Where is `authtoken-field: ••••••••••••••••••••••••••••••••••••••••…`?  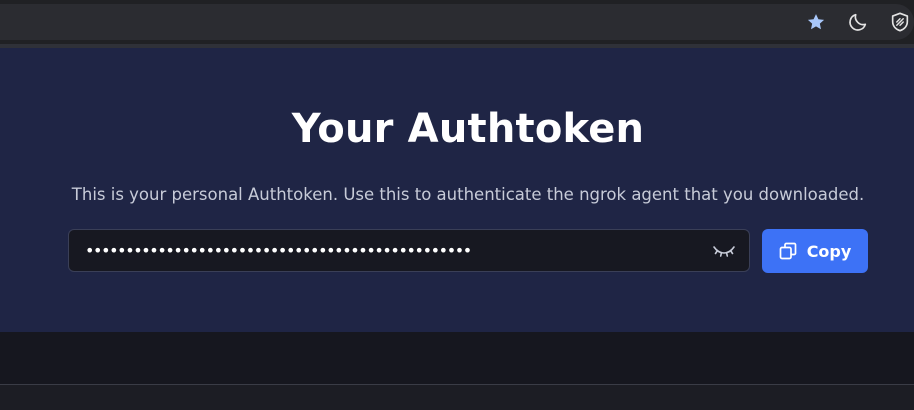 authtoken-field: ••••••••••••••••••••••••••••••••••••••••… is located at coordinates (409, 250).